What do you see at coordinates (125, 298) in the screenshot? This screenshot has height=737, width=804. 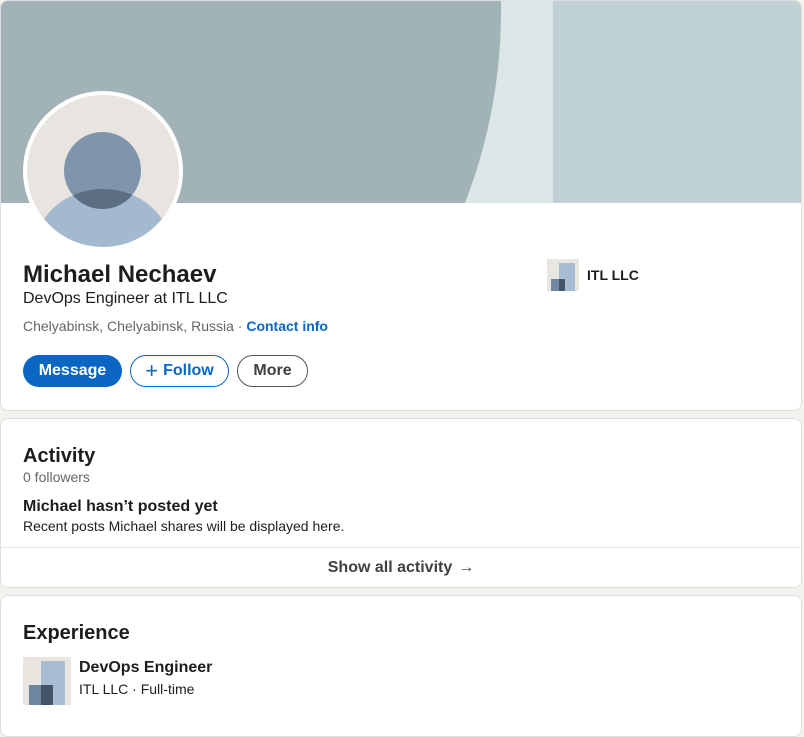 I see `profile-headline: DevOps Engineer at ITL LLC` at bounding box center [125, 298].